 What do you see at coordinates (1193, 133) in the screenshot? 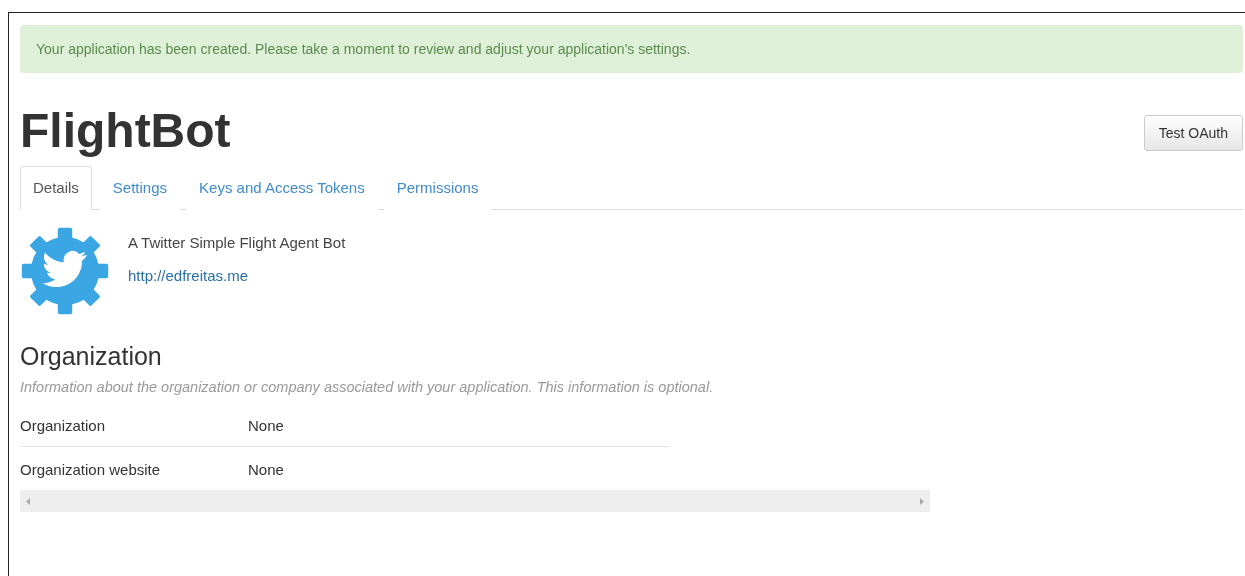
I see `test-oauth-button: Test OAuth` at bounding box center [1193, 133].